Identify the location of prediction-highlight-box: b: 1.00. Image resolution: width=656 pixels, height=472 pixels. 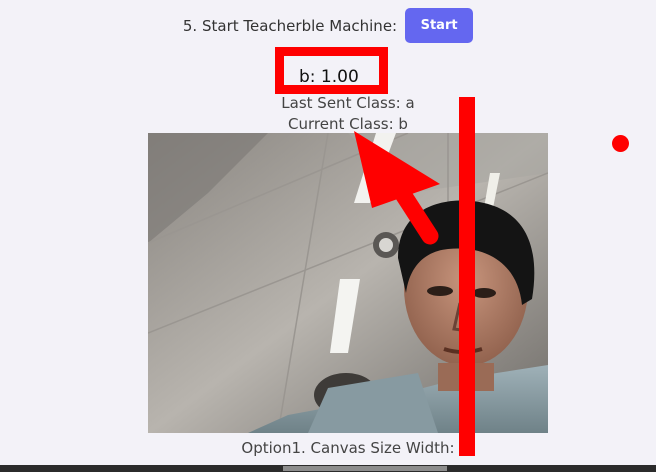
(331, 70).